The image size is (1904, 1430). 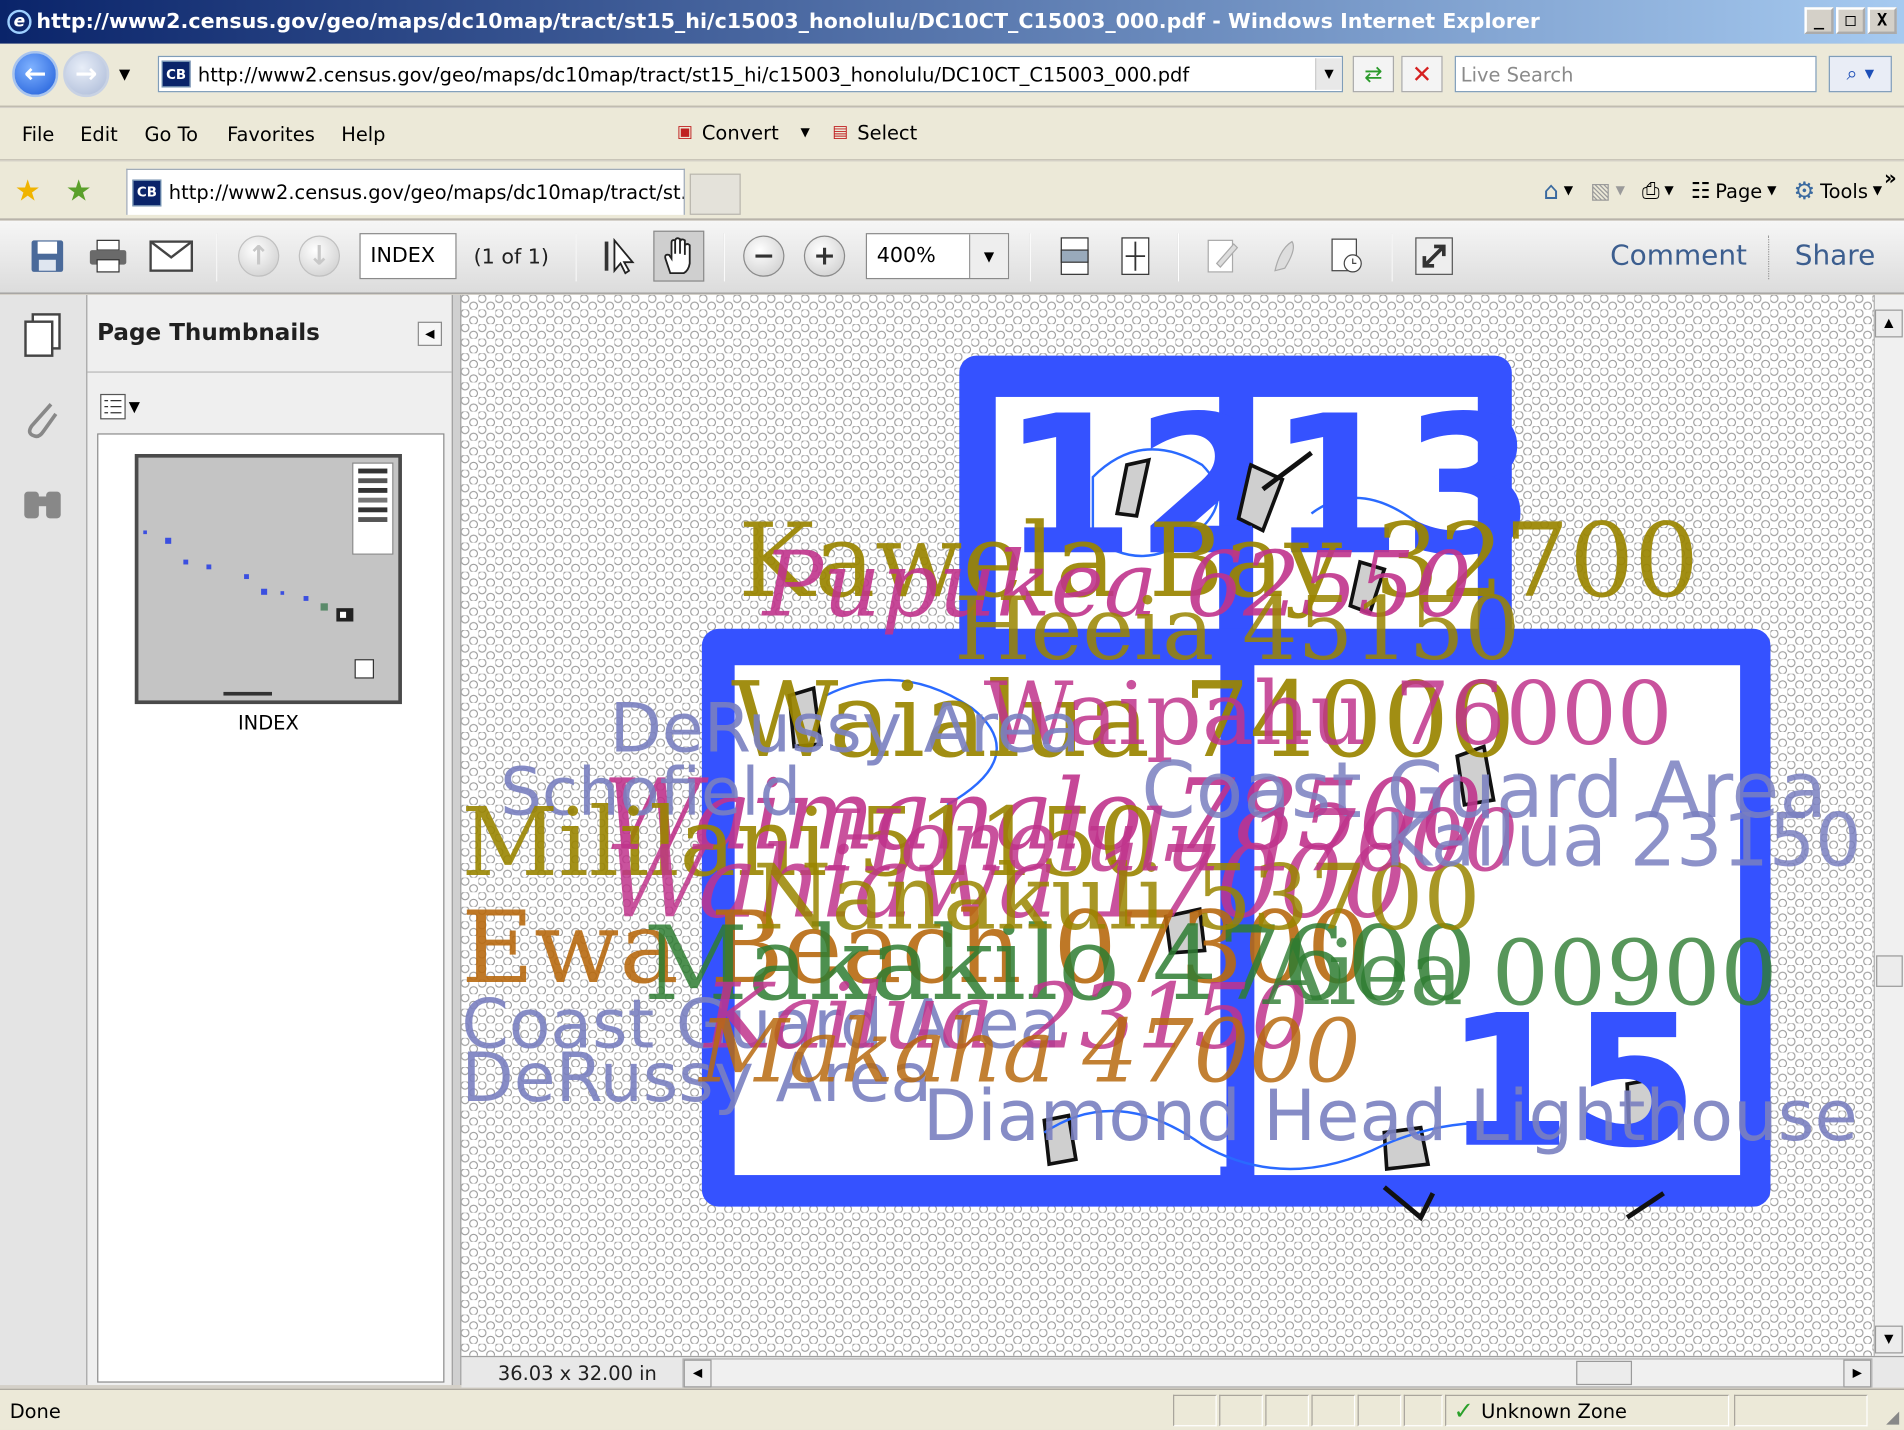 I want to click on comment-pane-button: Comment, so click(x=1678, y=256).